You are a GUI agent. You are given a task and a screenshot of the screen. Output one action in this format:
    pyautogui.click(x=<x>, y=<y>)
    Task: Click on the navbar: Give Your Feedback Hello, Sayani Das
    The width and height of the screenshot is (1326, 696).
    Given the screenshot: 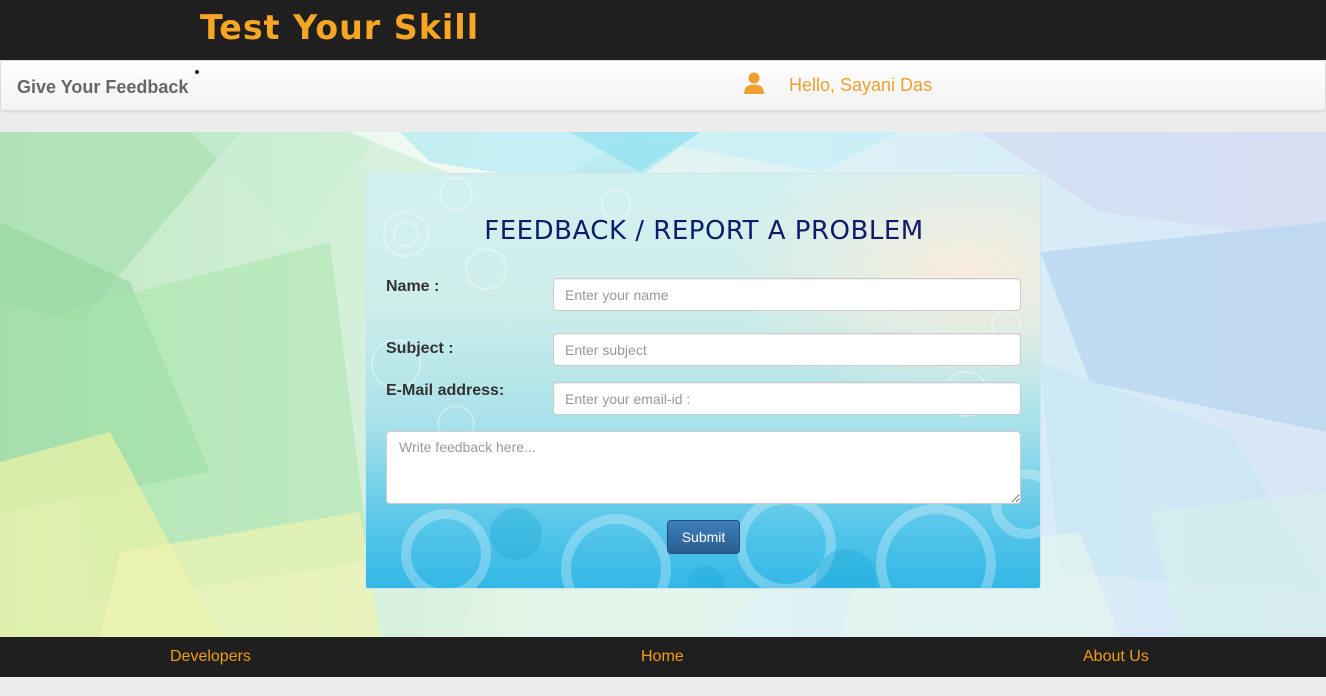 What is the action you would take?
    pyautogui.click(x=663, y=85)
    